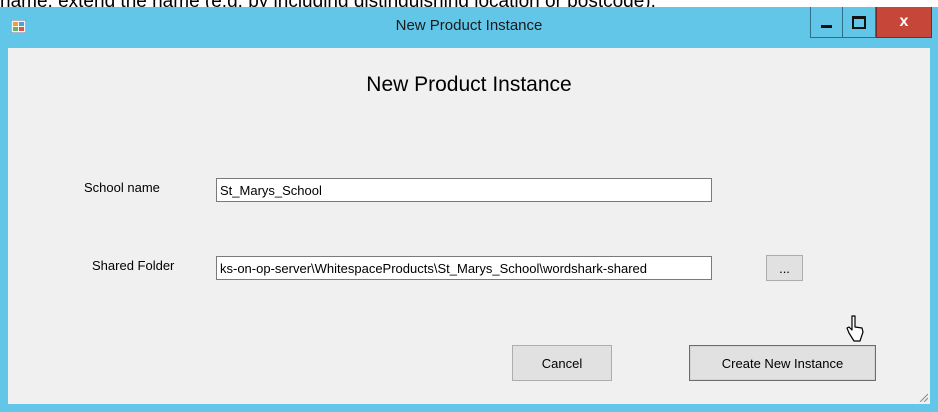  Describe the element at coordinates (923, 397) in the screenshot. I see `resize-grip-icon` at that location.